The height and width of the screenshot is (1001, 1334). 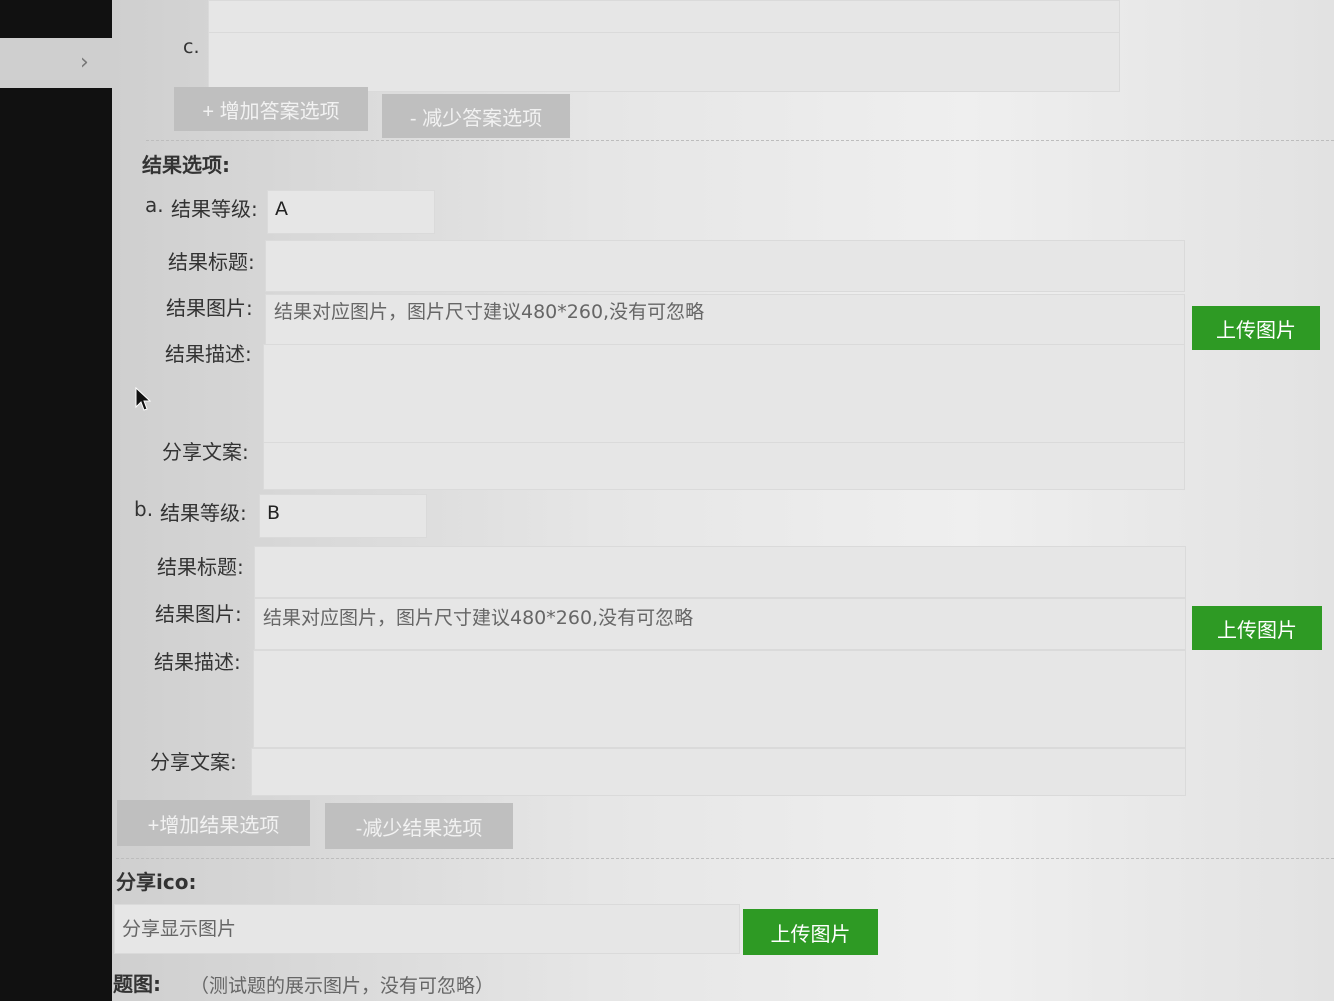 What do you see at coordinates (186, 165) in the screenshot?
I see `result-options-title: 结果选项:` at bounding box center [186, 165].